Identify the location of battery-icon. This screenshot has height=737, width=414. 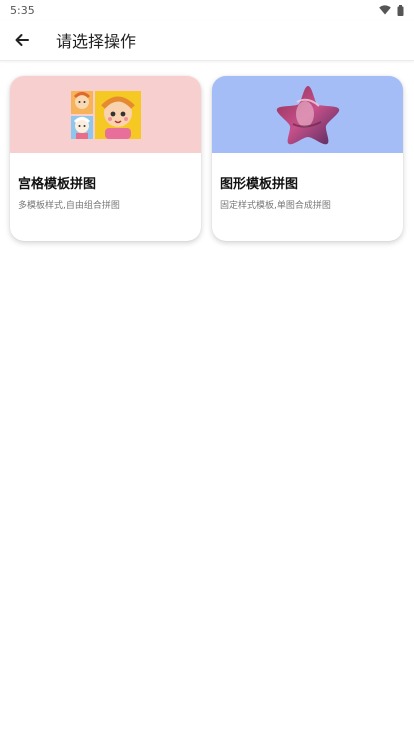
(400, 10).